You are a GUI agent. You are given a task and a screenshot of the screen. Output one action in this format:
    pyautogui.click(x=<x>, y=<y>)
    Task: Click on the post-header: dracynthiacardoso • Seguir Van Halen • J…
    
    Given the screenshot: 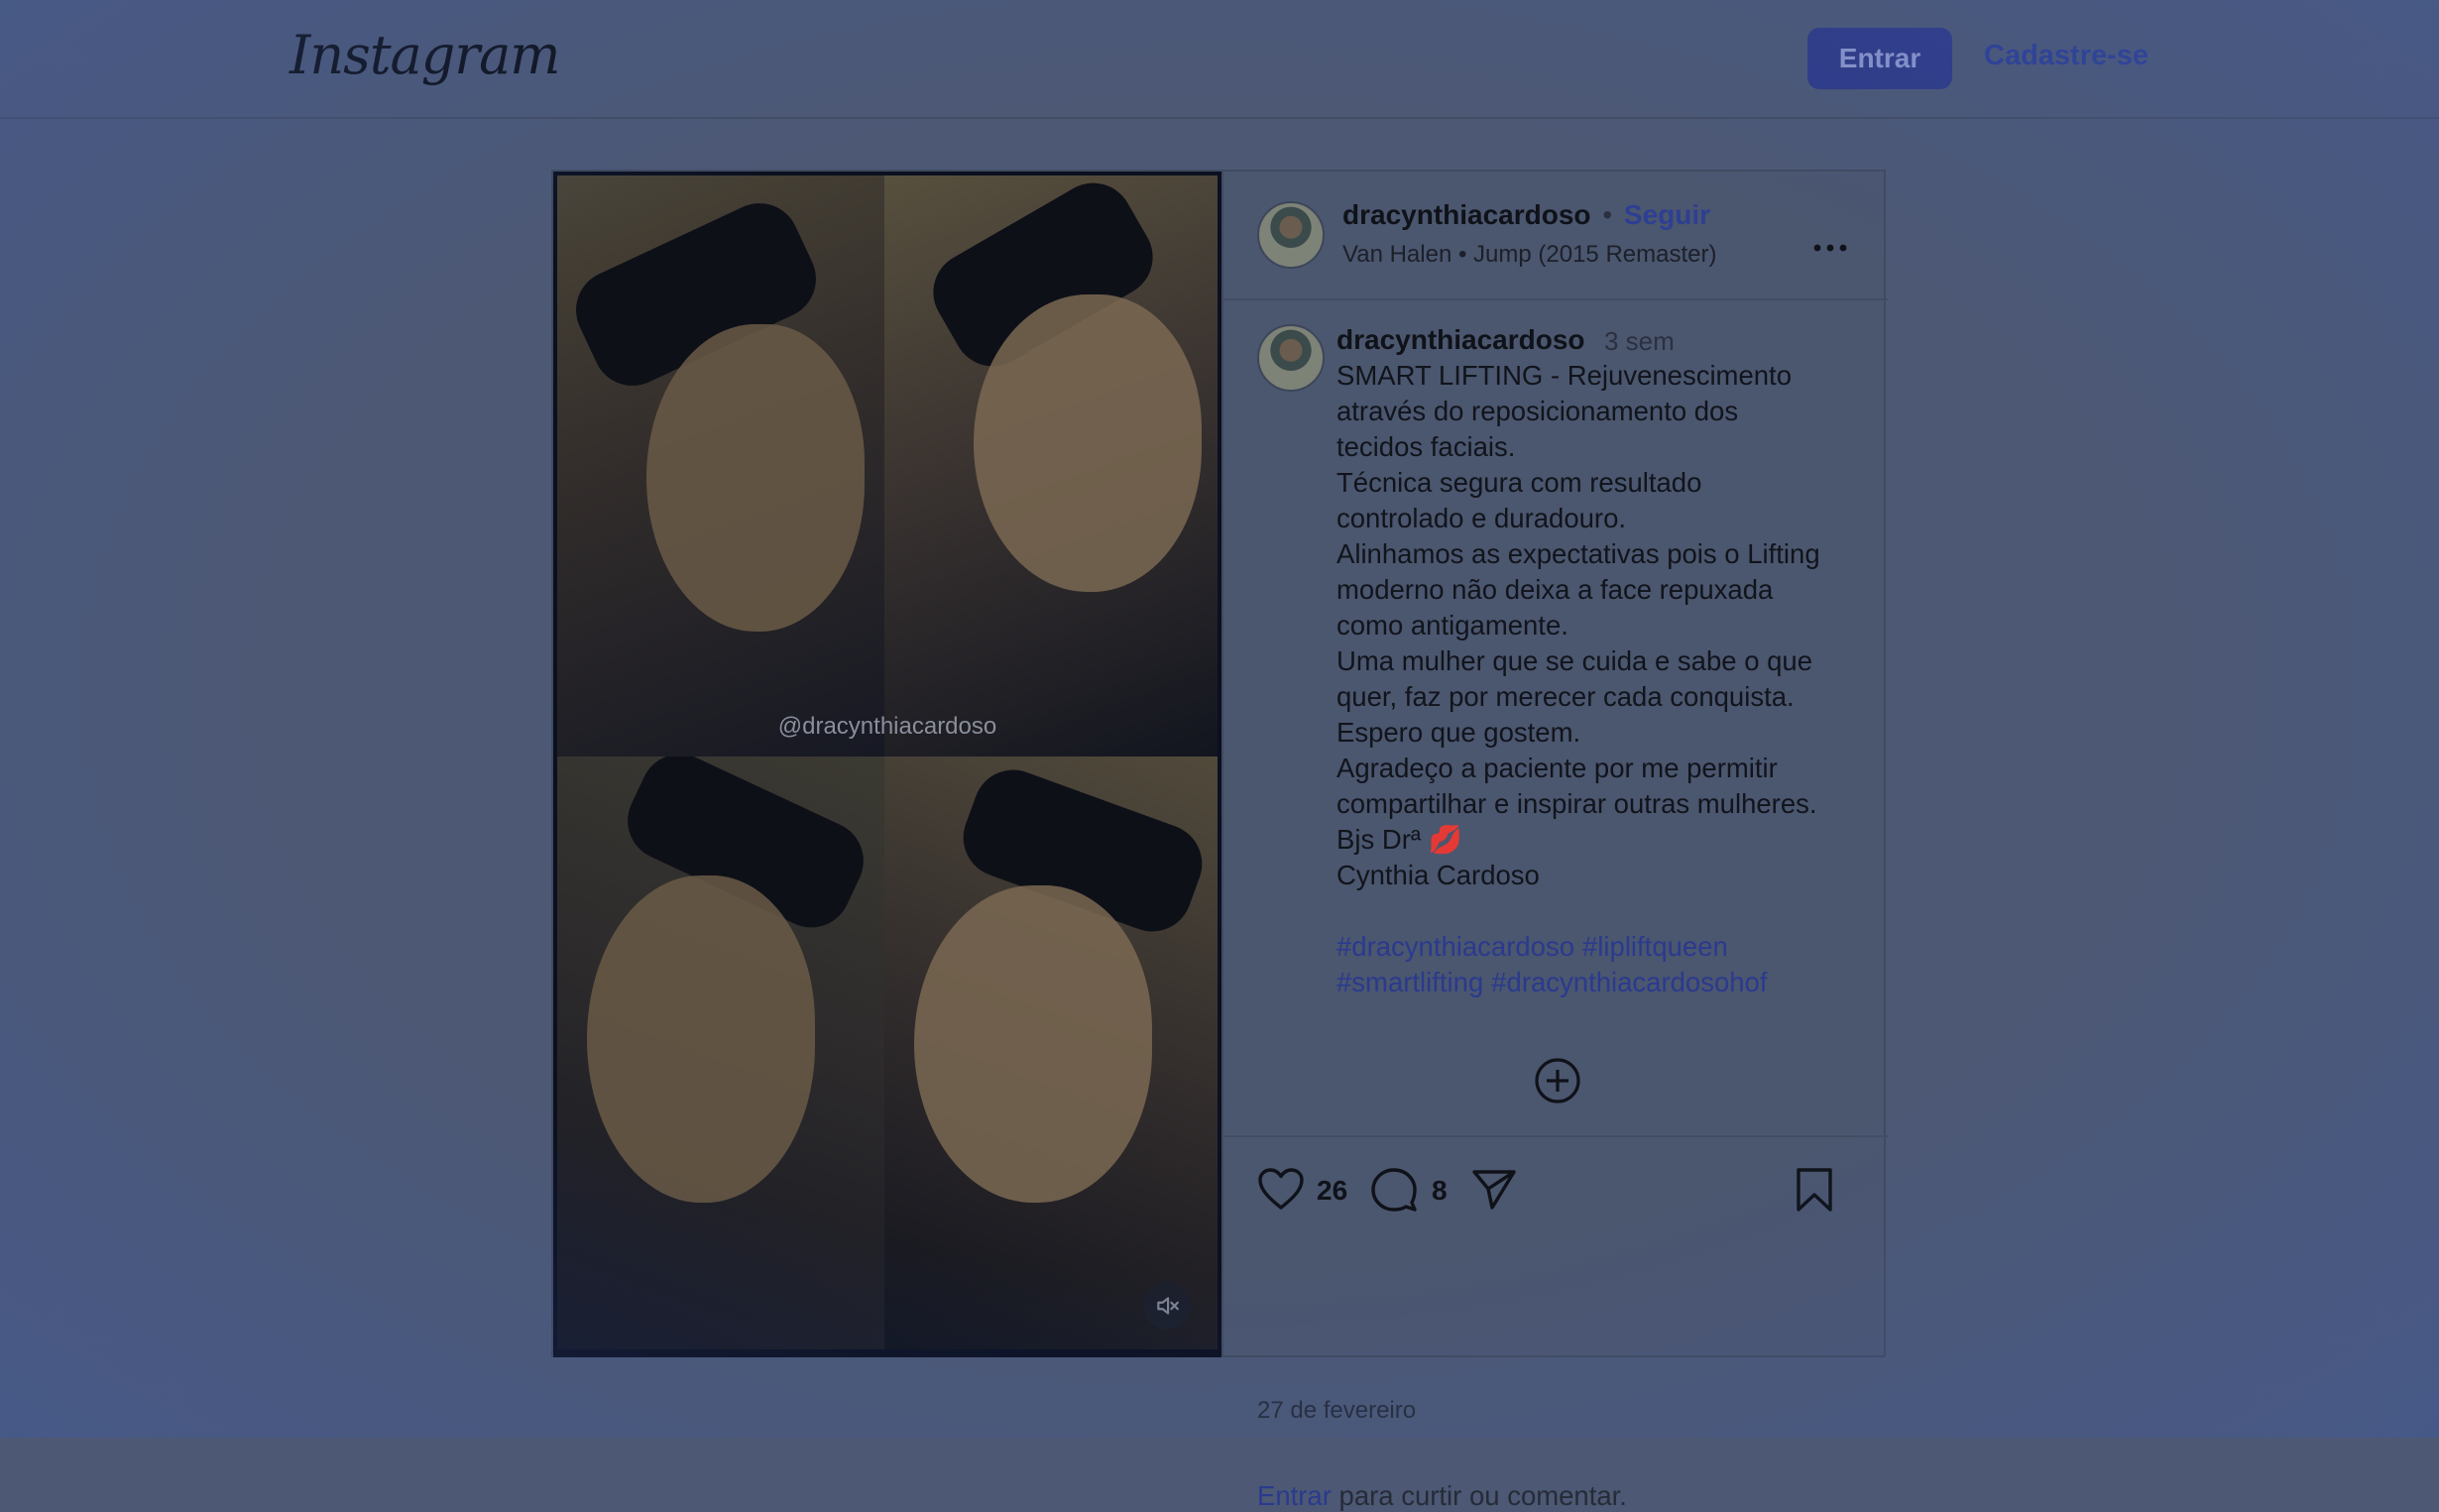 What is the action you would take?
    pyautogui.click(x=1556, y=236)
    